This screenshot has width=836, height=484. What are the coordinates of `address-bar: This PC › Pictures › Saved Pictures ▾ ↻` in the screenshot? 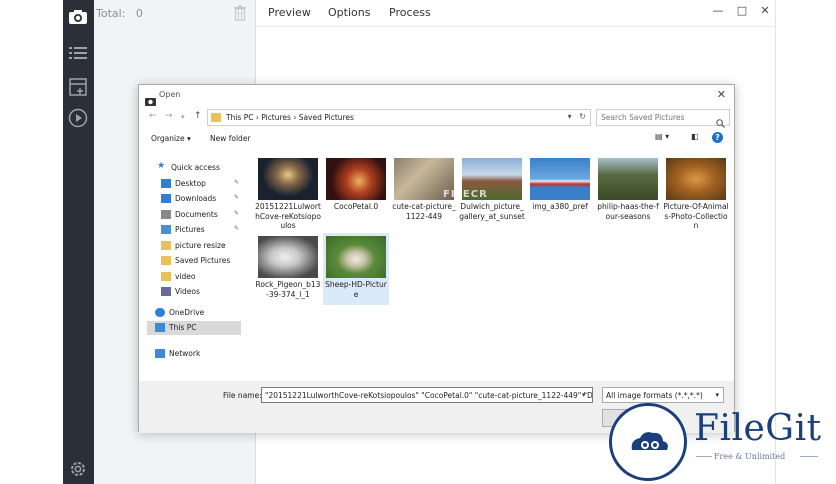 It's located at (399, 117).